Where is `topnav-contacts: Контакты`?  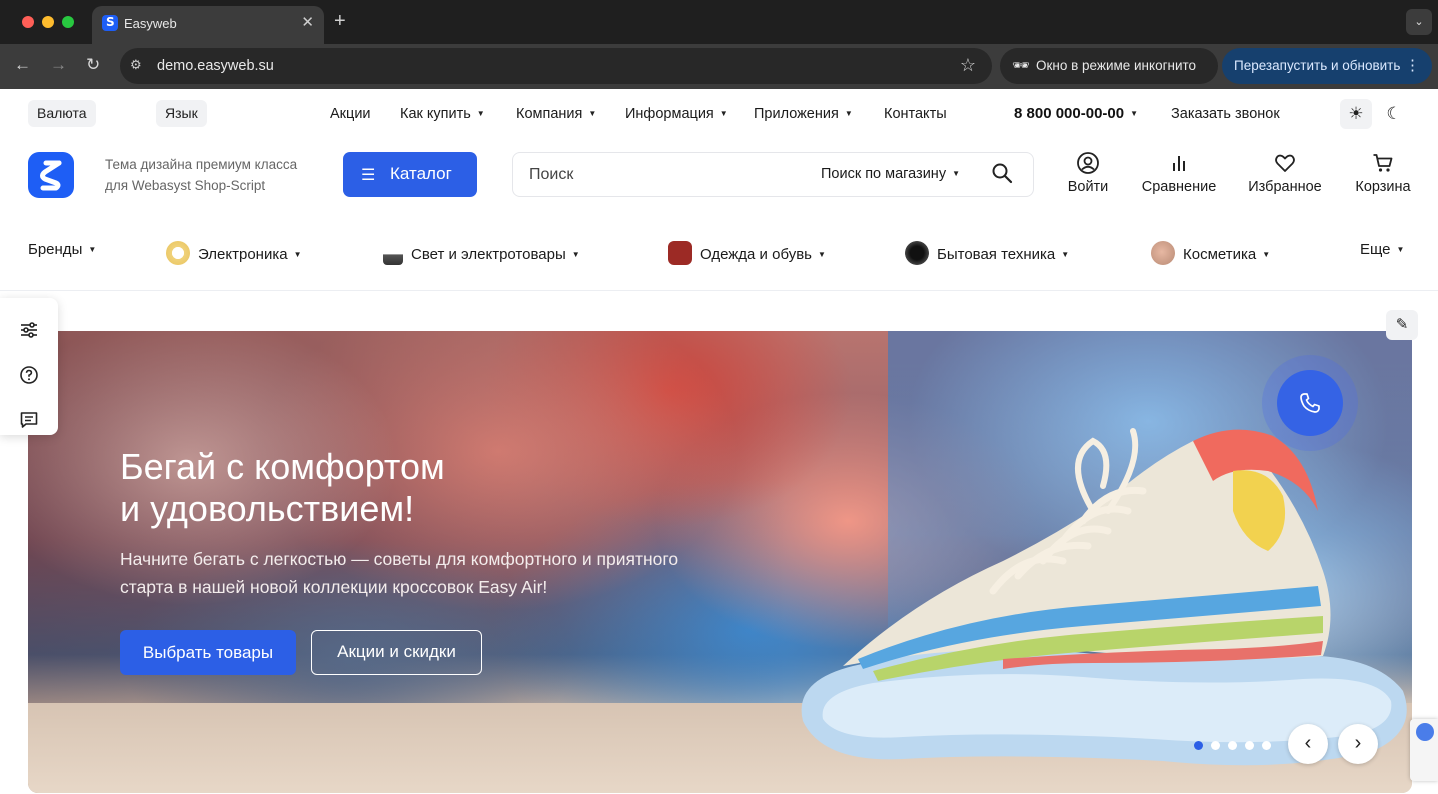
topnav-contacts: Контакты is located at coordinates (915, 114).